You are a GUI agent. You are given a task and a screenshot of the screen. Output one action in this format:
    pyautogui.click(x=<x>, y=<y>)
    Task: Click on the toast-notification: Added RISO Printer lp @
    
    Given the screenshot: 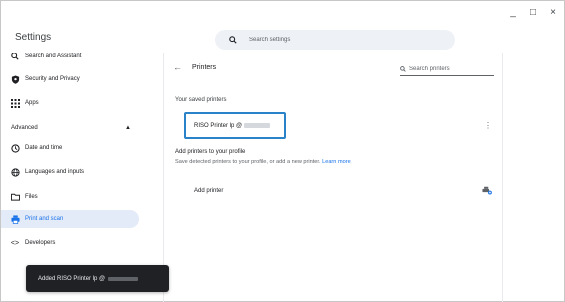 What is the action you would take?
    pyautogui.click(x=97, y=278)
    